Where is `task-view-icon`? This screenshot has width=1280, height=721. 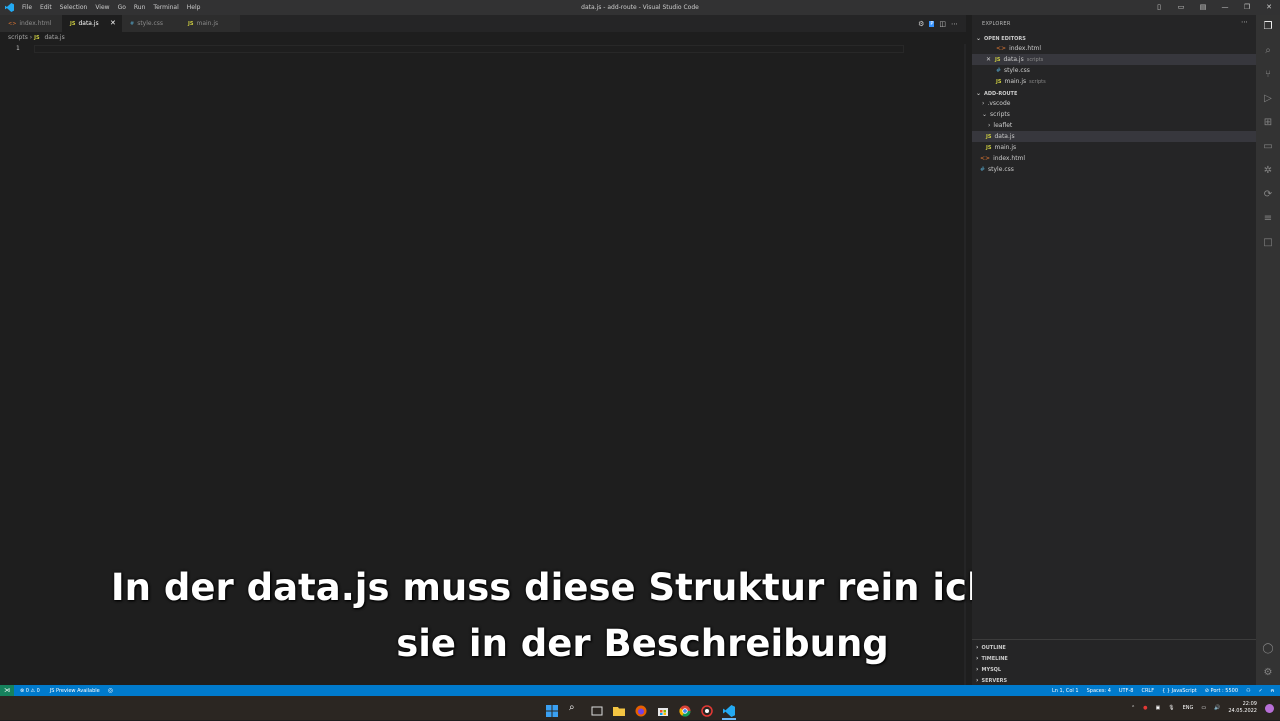 task-view-icon is located at coordinates (597, 709).